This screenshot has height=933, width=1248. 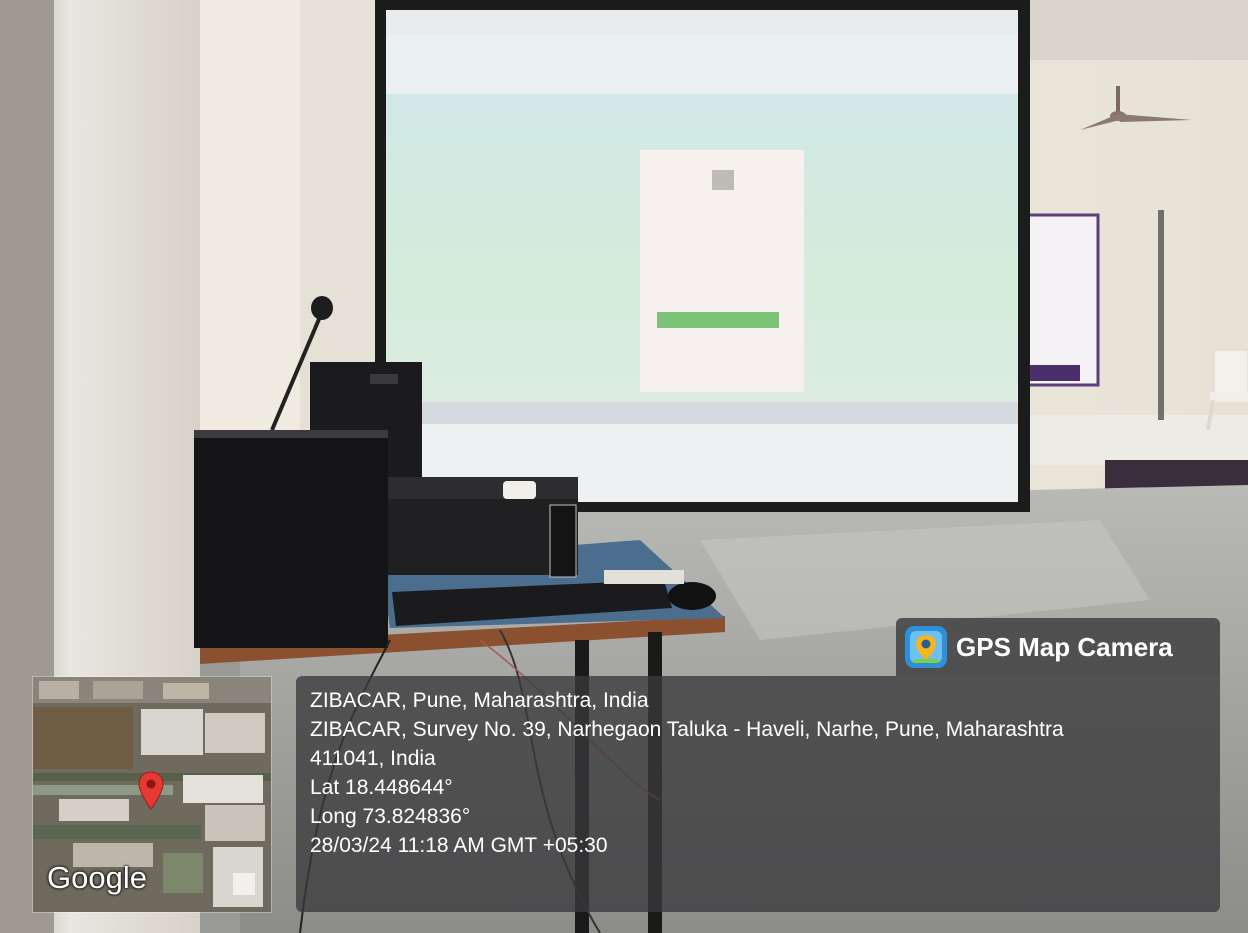 What do you see at coordinates (702, 413) in the screenshot?
I see `projected-taskbar` at bounding box center [702, 413].